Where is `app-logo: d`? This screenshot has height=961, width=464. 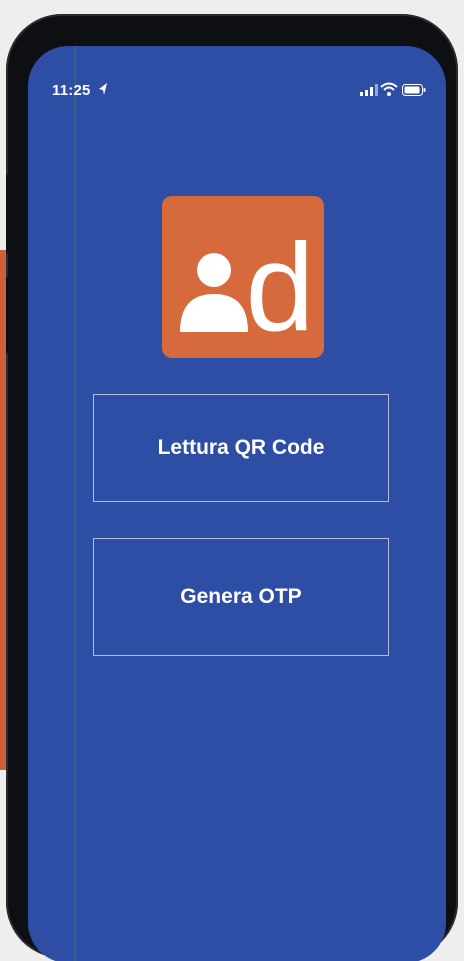
app-logo: d is located at coordinates (243, 277).